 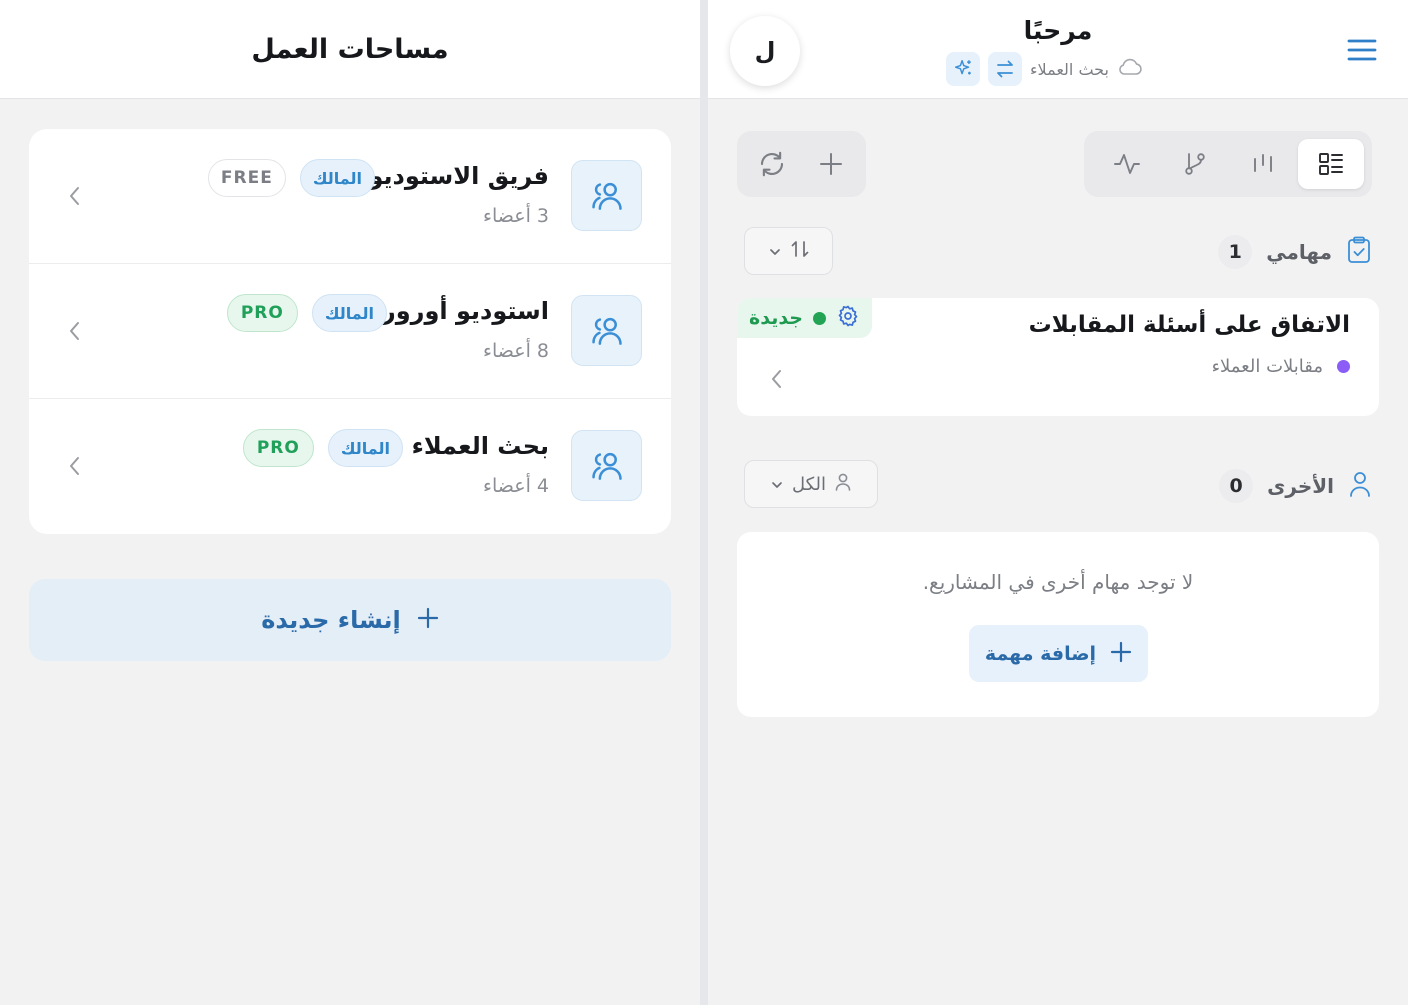 I want to click on create-workspace-label: إنشاء جديدة, so click(x=331, y=620).